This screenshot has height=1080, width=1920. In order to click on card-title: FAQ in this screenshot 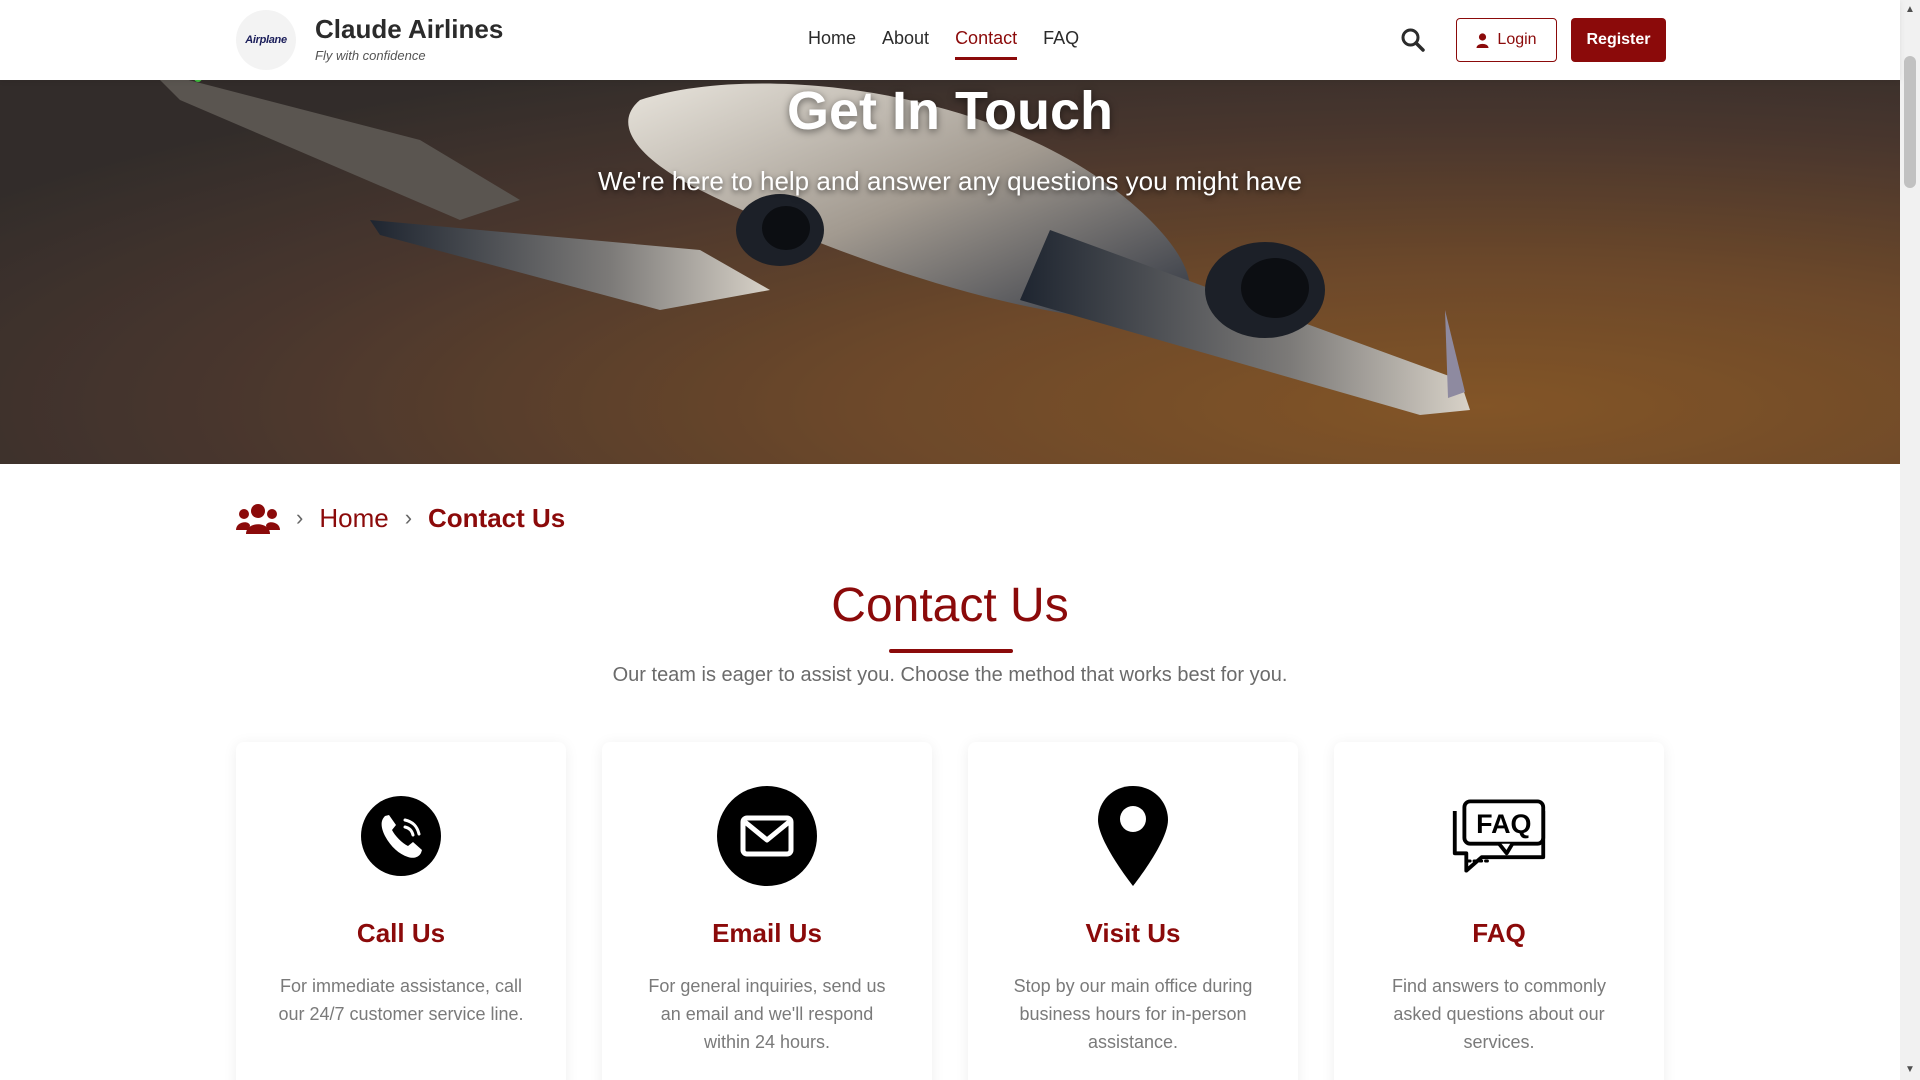, I will do `click(1499, 933)`.